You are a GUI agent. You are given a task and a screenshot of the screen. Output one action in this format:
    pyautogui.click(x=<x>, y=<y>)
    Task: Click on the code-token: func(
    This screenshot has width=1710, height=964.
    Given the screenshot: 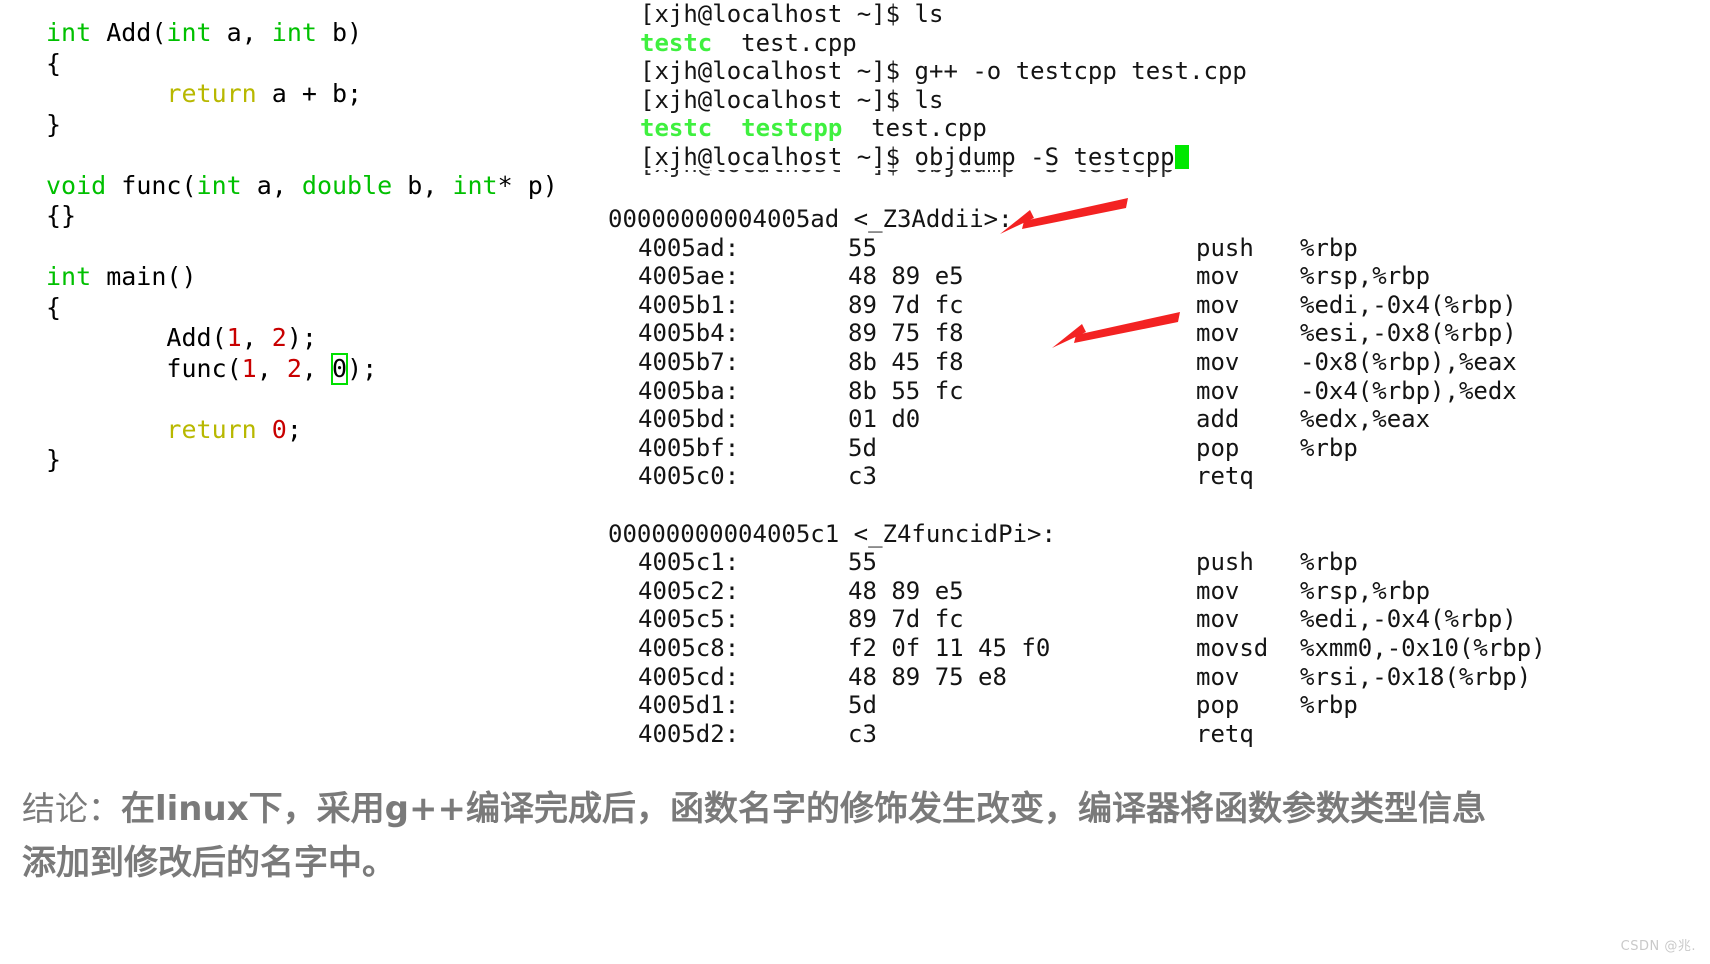 What is the action you would take?
    pyautogui.click(x=151, y=185)
    